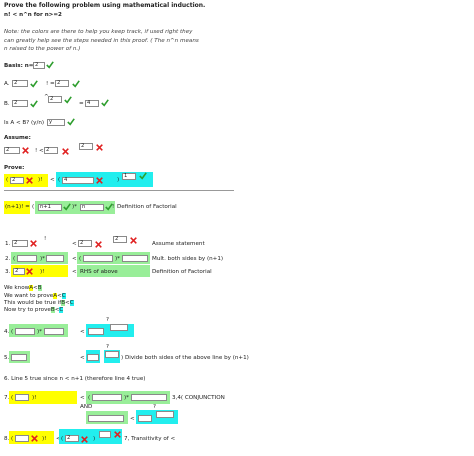 This screenshot has height=456, width=474. What do you see at coordinates (50, 84) in the screenshot?
I see `basis-a-factorial: ! =` at bounding box center [50, 84].